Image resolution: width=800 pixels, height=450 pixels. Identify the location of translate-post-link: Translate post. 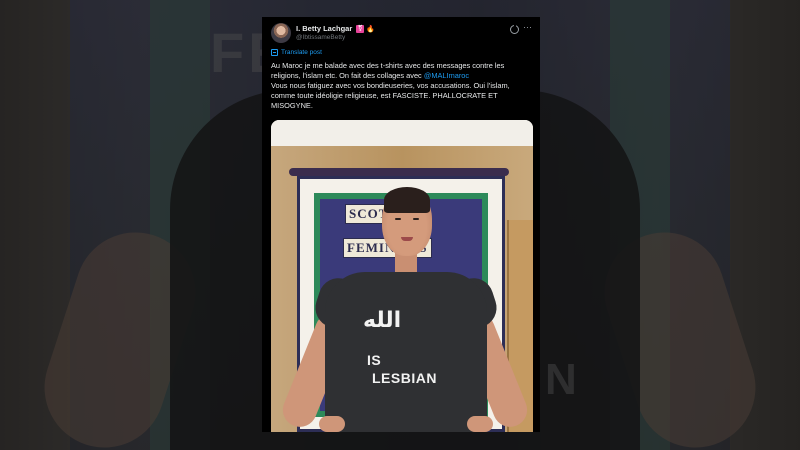
(296, 52).